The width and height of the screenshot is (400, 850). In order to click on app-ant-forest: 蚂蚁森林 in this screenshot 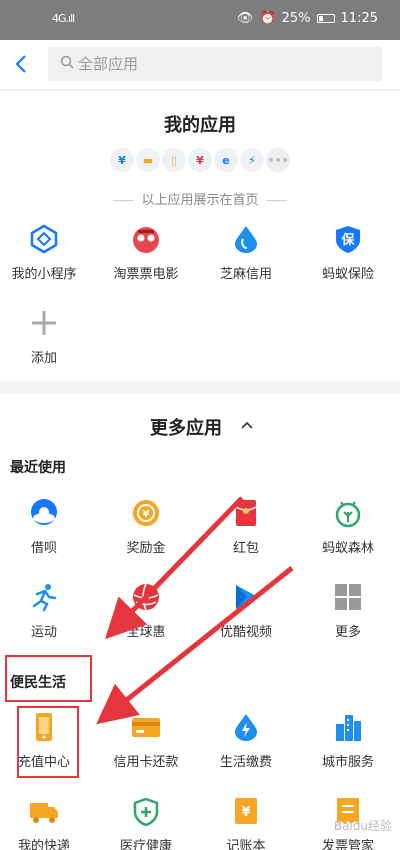, I will do `click(348, 527)`.